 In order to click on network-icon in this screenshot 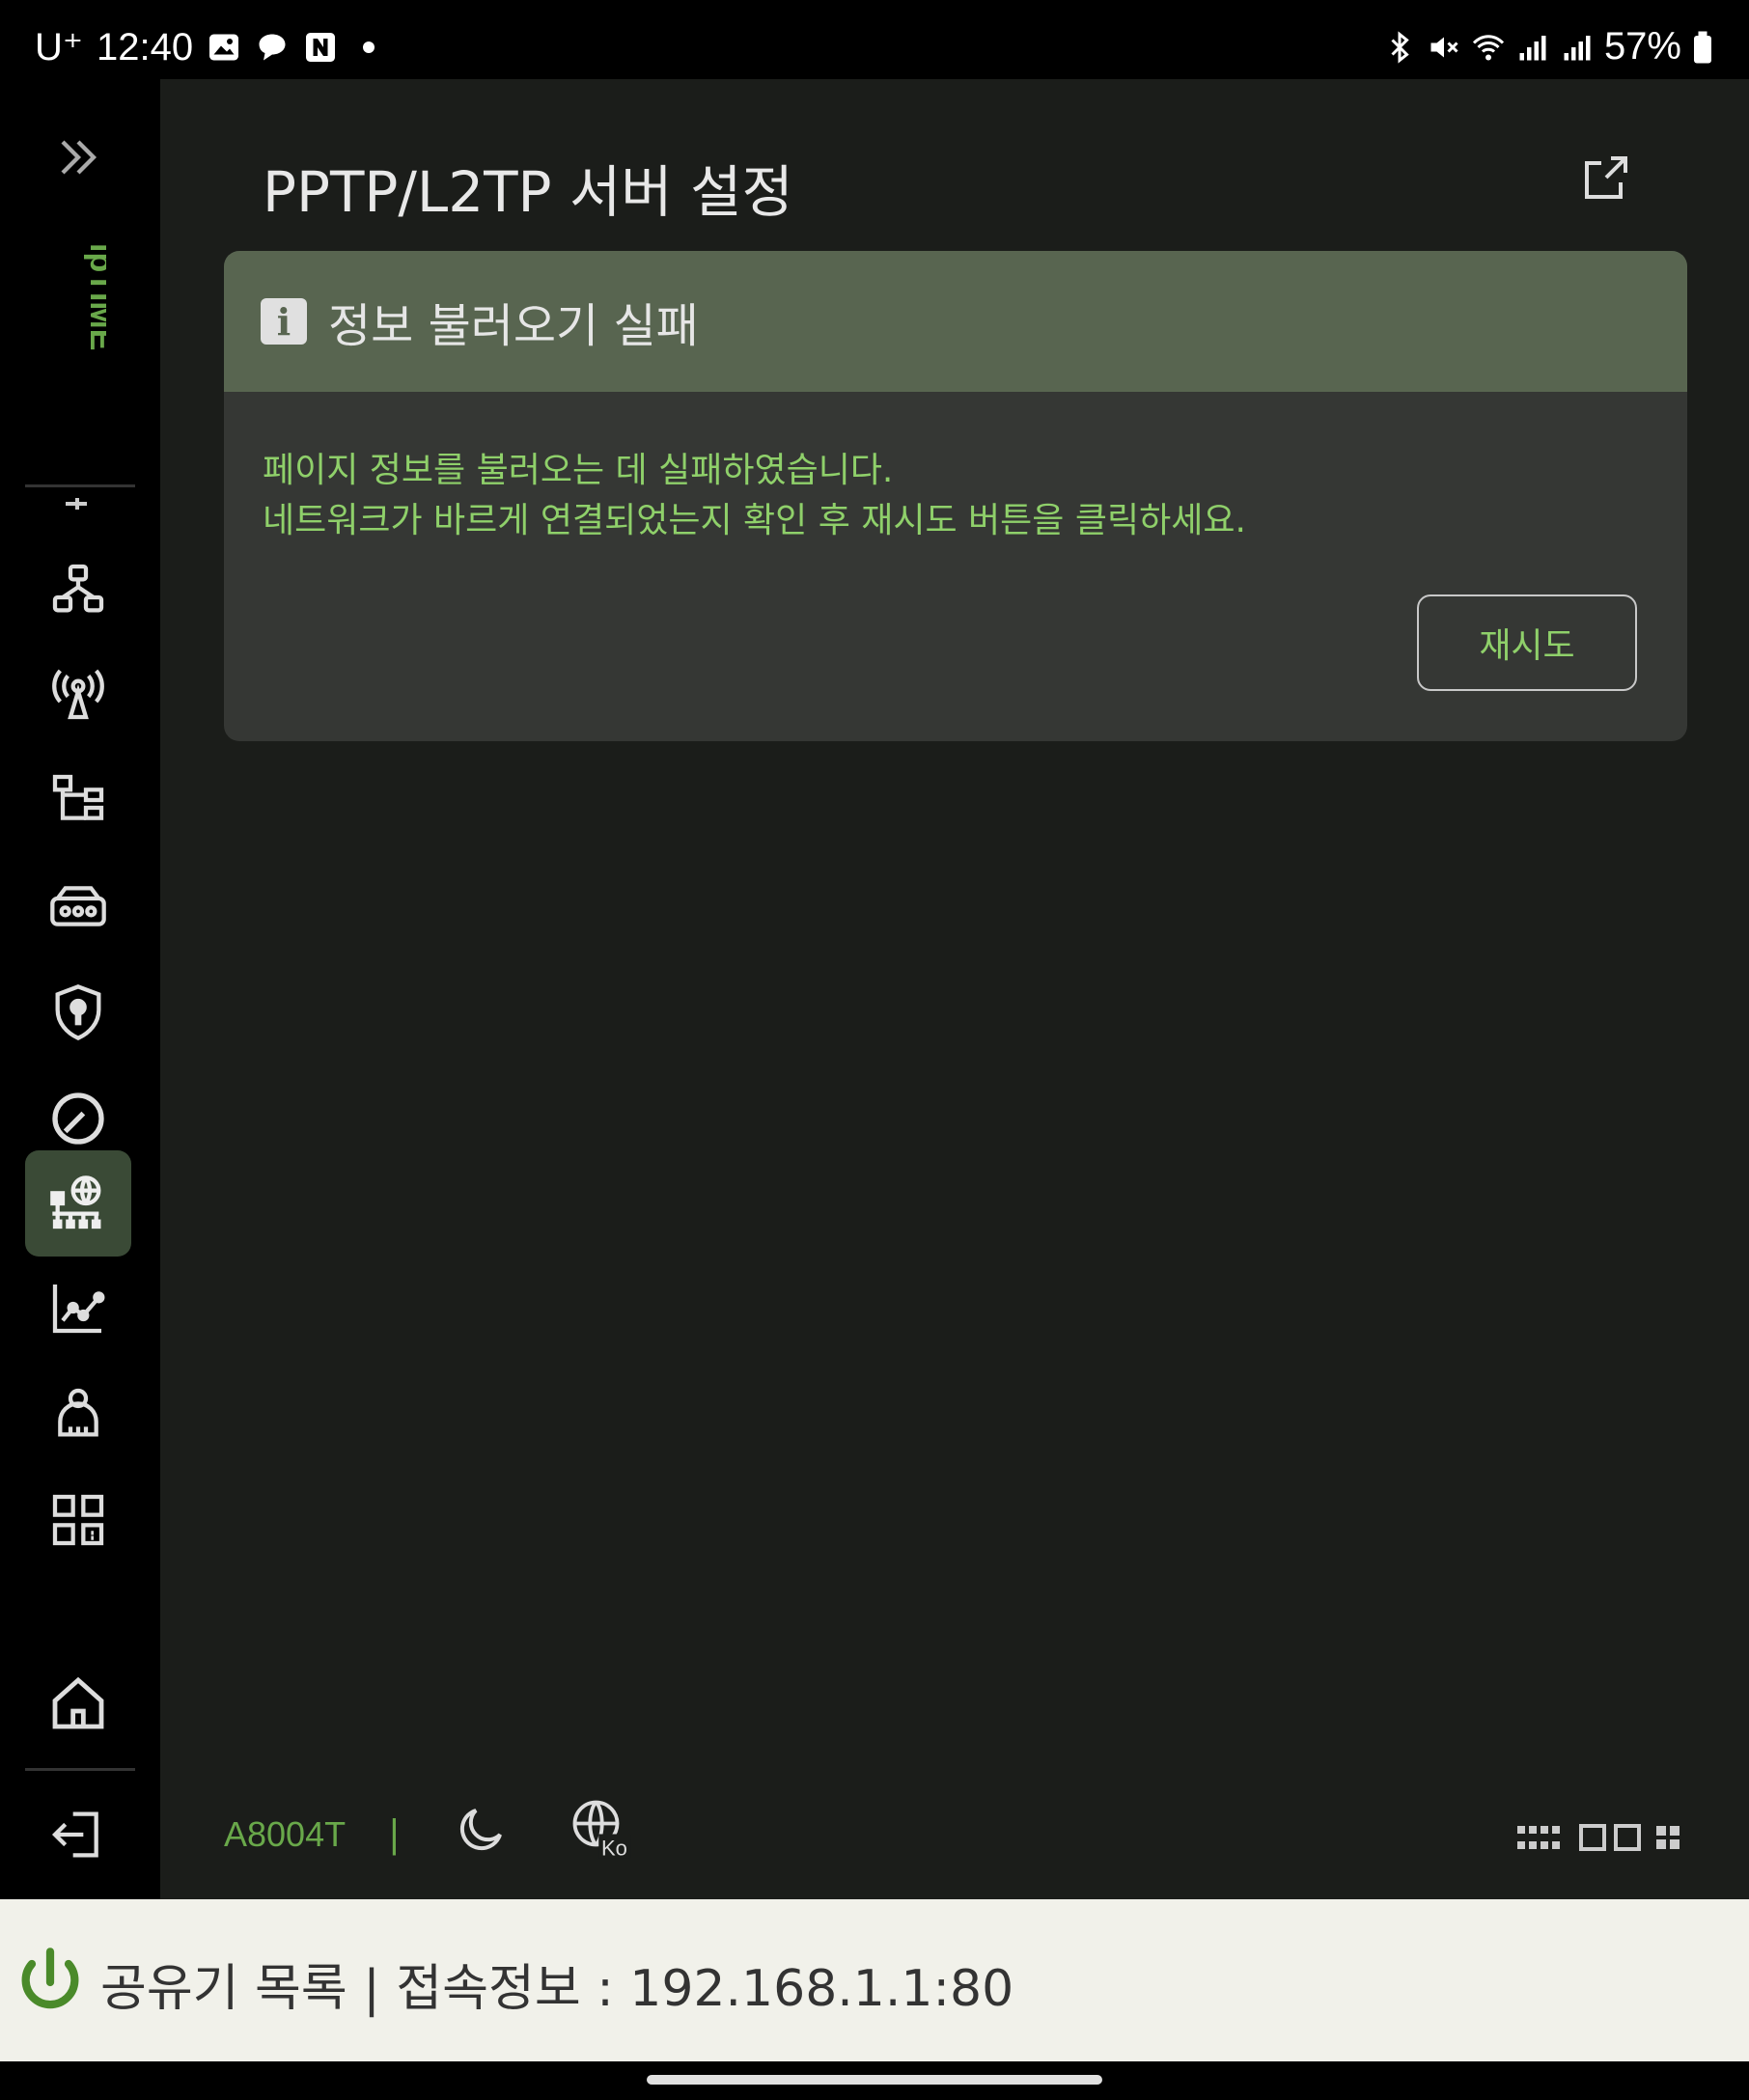, I will do `click(78, 590)`.